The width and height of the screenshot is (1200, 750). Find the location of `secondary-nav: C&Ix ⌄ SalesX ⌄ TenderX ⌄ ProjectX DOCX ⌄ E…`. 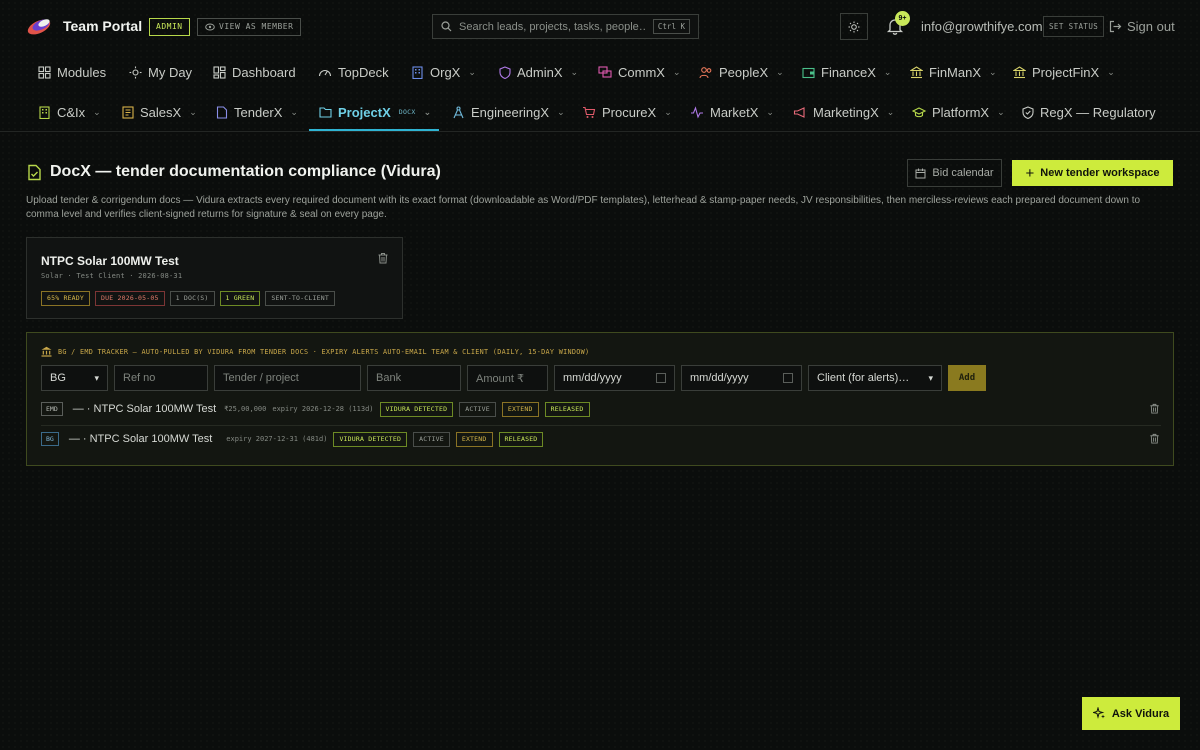

secondary-nav: C&Ix ⌄ SalesX ⌄ TenderX ⌄ ProjectX DOCX ⌄ E… is located at coordinates (600, 112).